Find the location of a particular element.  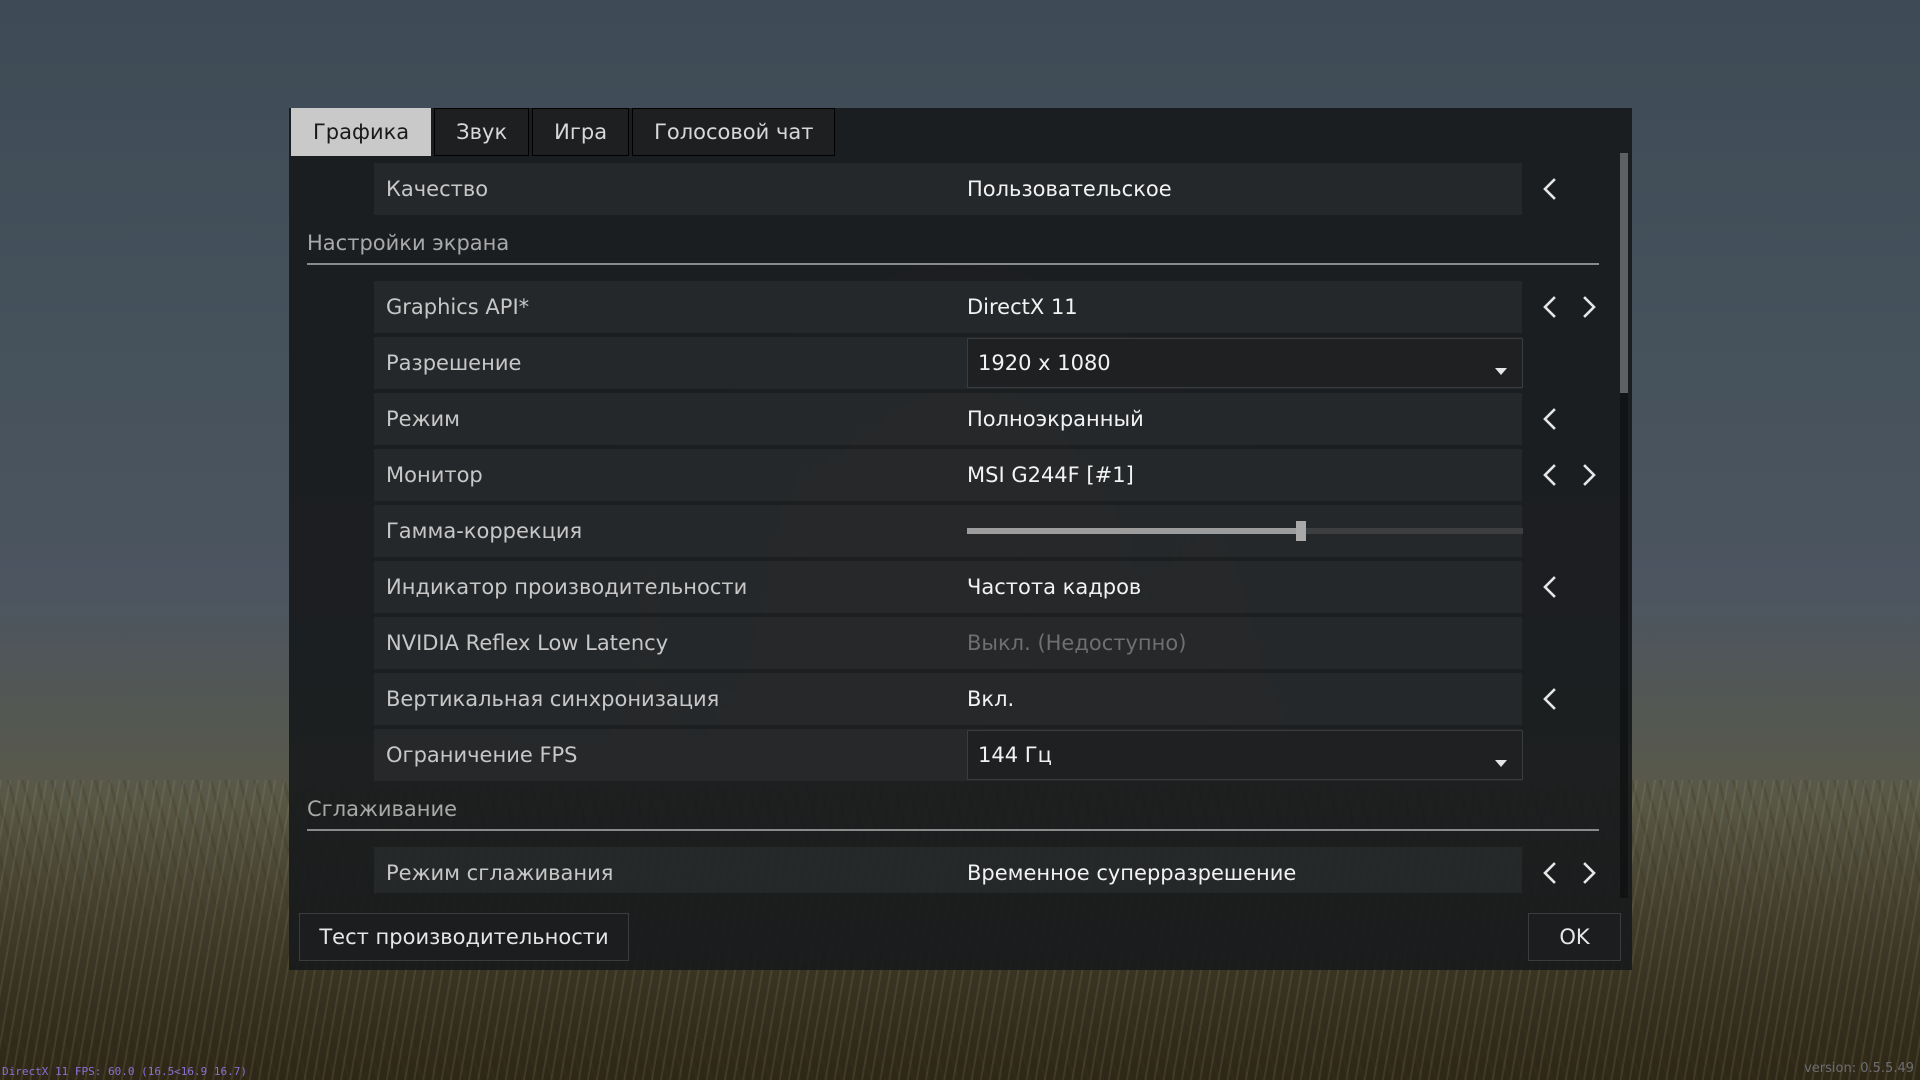

setting-row-graphics-api: Graphics API* DirectX 11 is located at coordinates (985, 307).